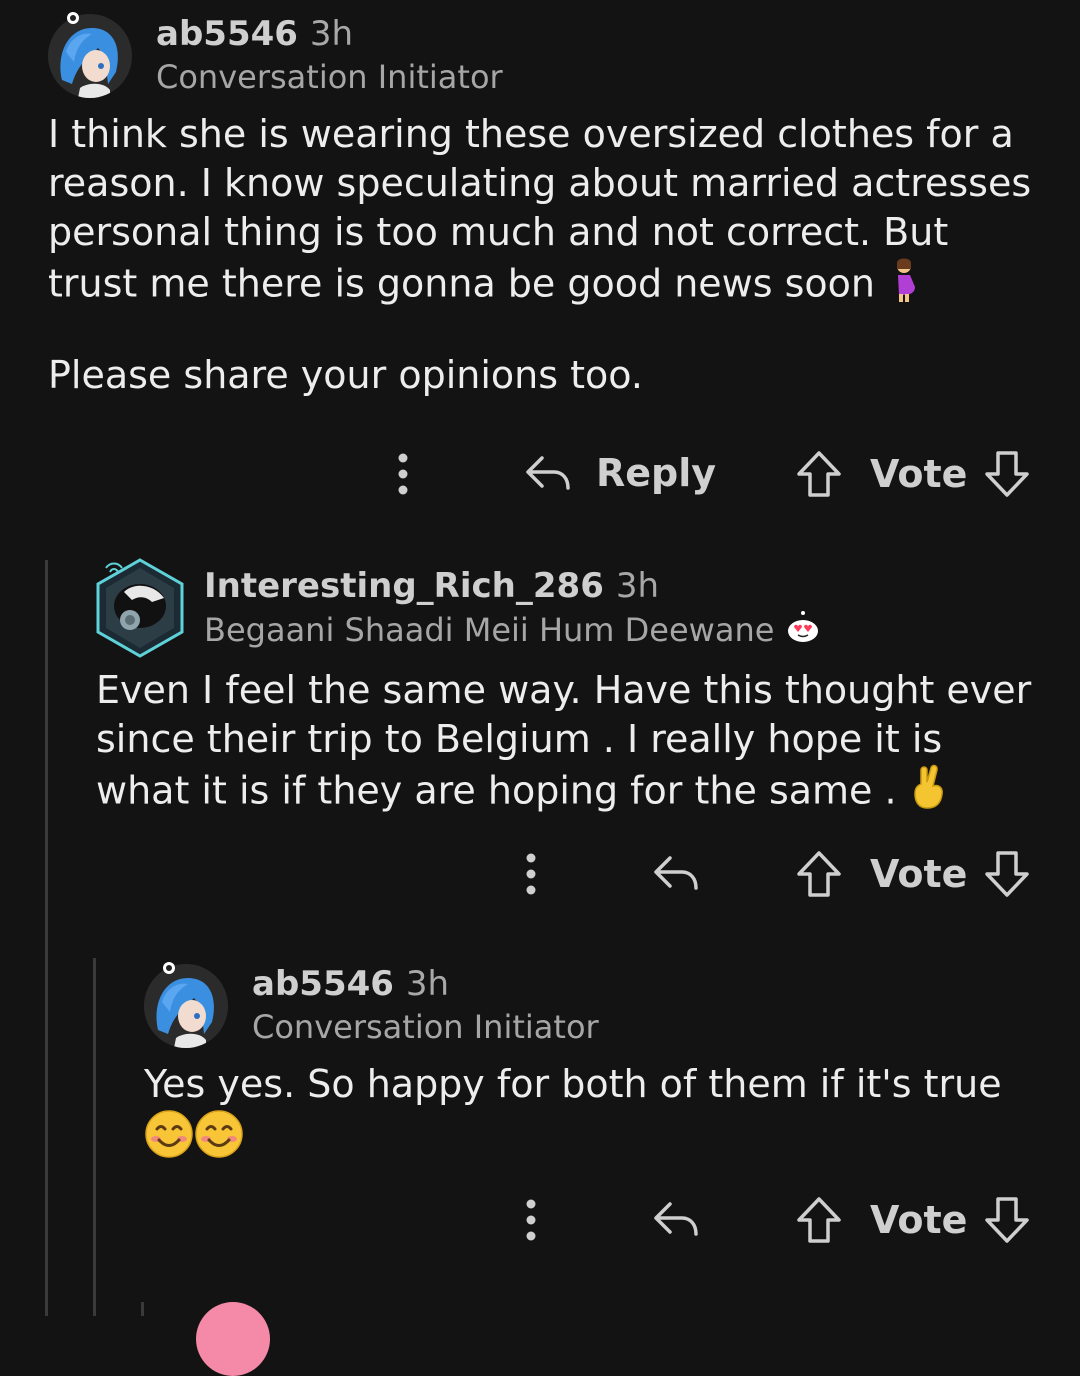 This screenshot has width=1080, height=1376. I want to click on pregnant-emoji, so click(904, 286).